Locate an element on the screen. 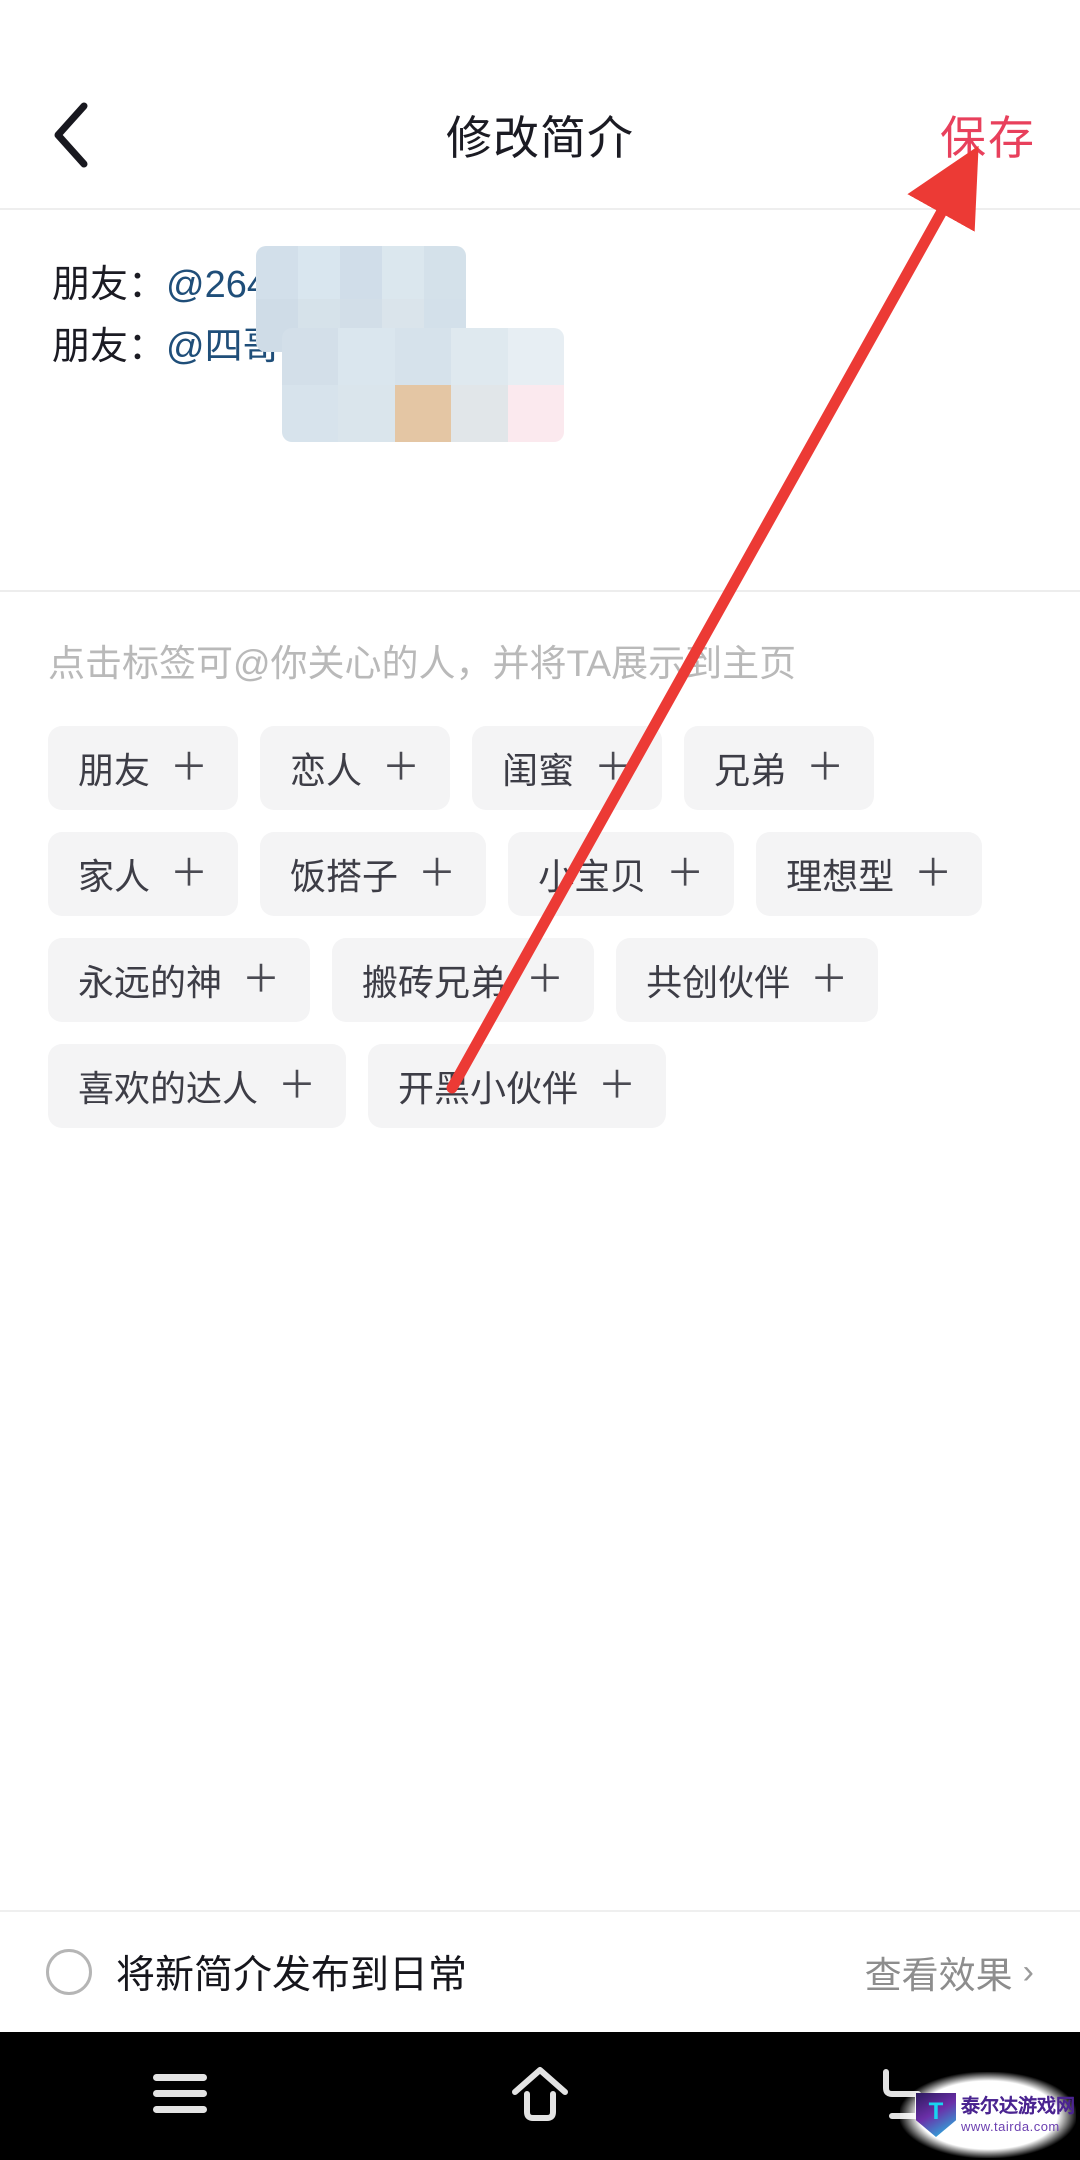  tag-chip: 喜欢的达人 ＋ is located at coordinates (197, 1086).